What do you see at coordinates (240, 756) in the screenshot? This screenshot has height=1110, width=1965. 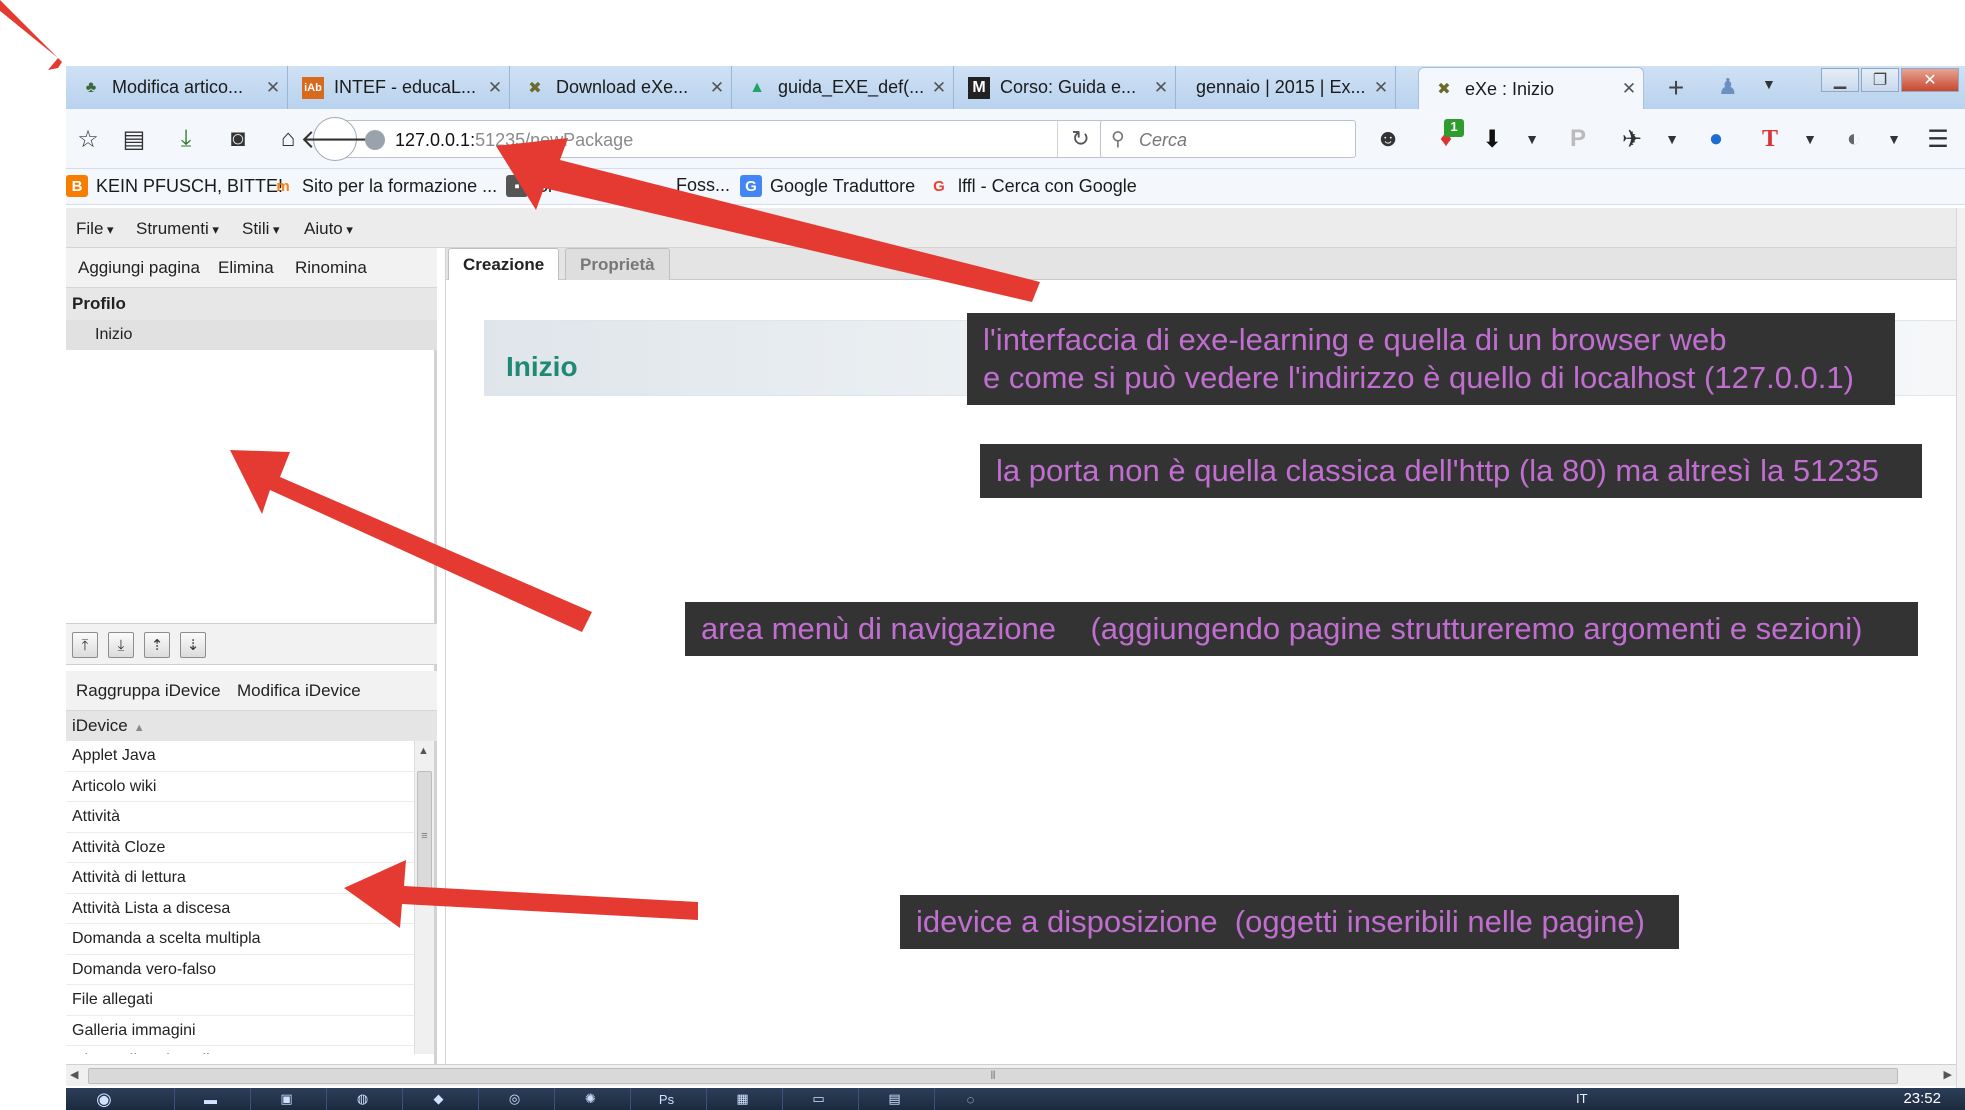 I see `idevice-item: Applet Java` at bounding box center [240, 756].